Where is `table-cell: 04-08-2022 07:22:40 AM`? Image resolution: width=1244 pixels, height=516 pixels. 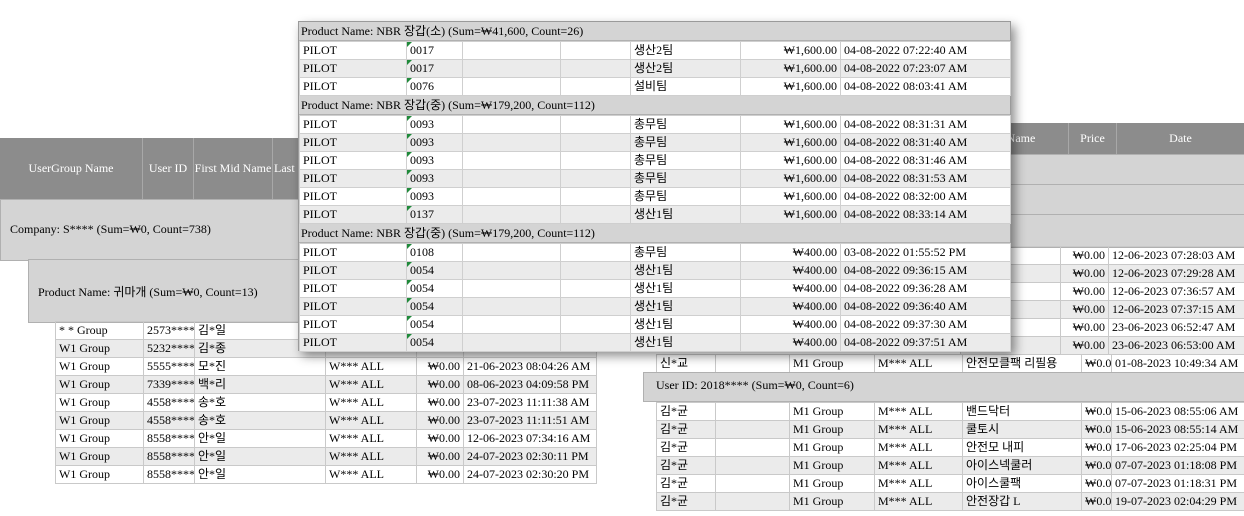
table-cell: 04-08-2022 07:22:40 AM is located at coordinates (925, 50).